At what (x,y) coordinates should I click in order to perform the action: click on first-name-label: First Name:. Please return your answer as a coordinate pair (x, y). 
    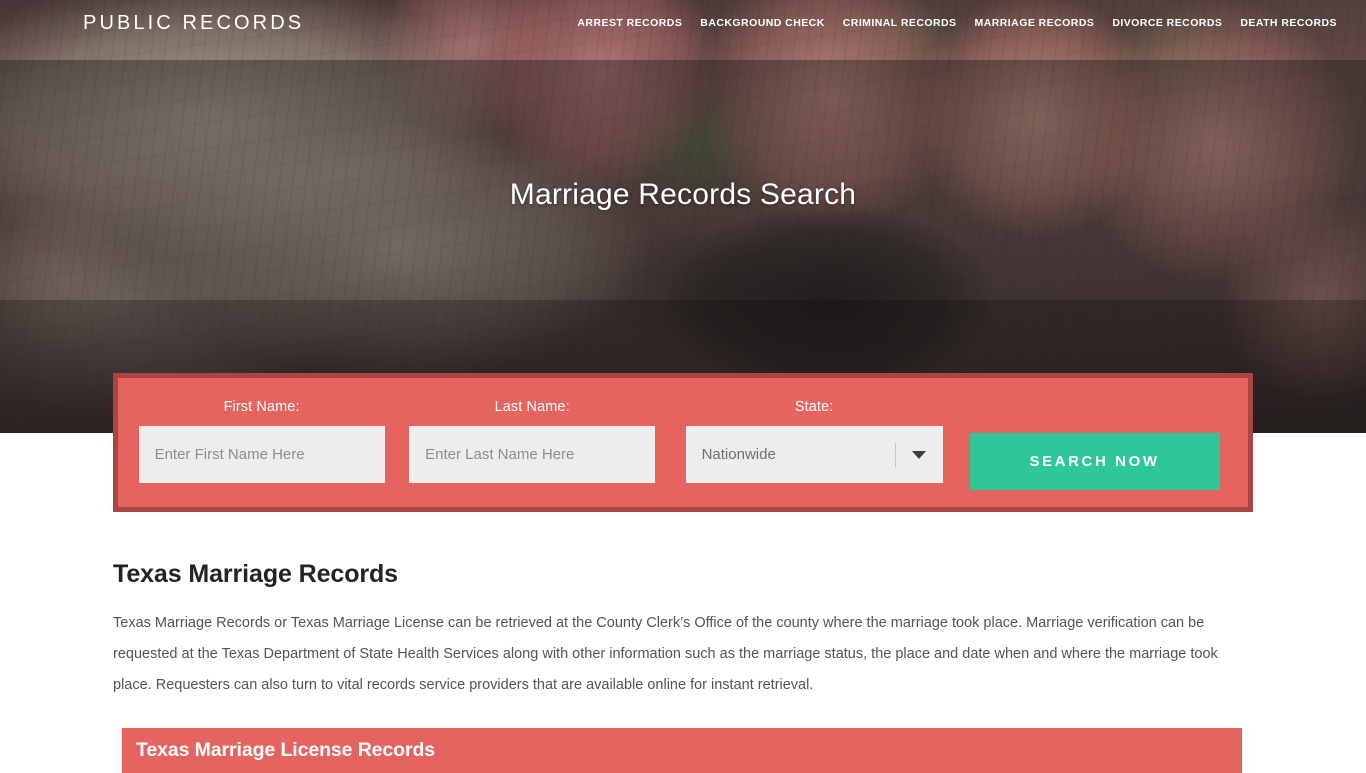
    Looking at the image, I should click on (262, 407).